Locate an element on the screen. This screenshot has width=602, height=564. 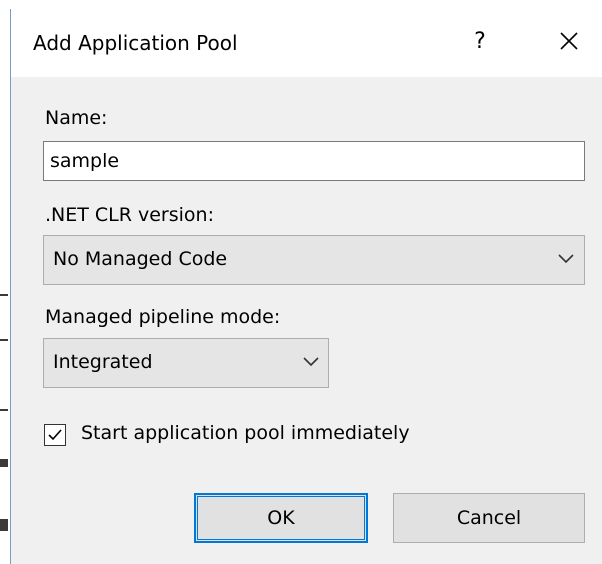
background-window-strip is located at coordinates (301, 4).